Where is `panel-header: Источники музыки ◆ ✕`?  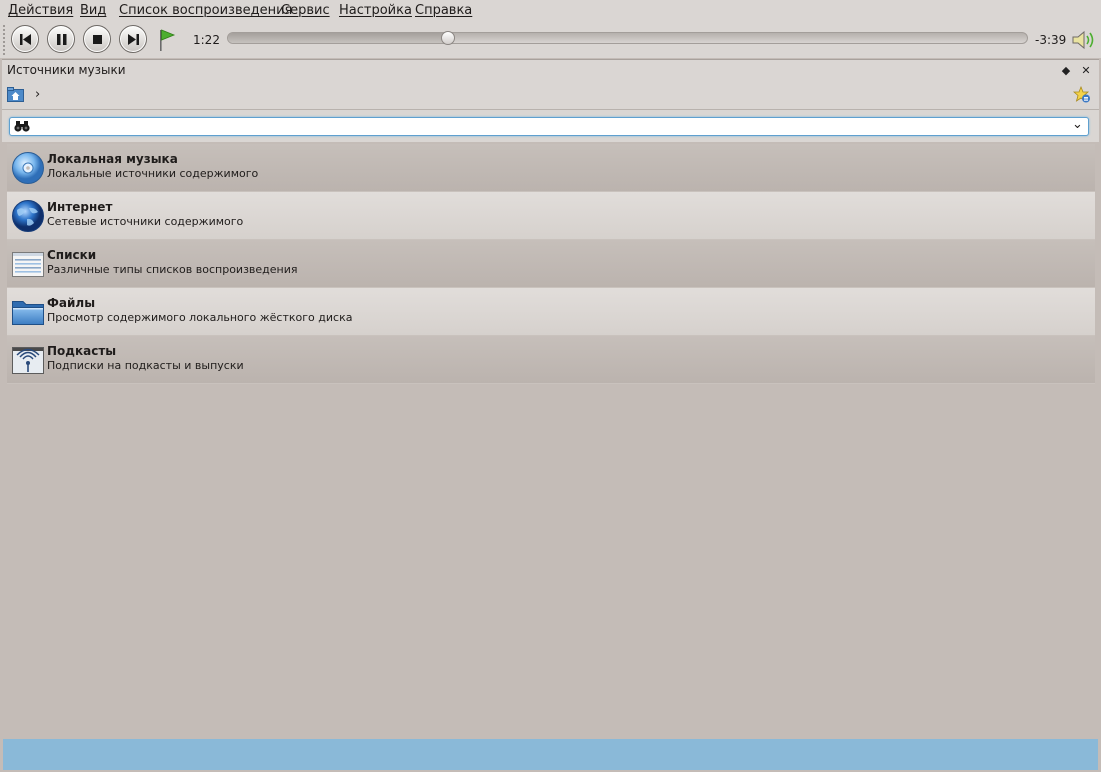
panel-header: Источники музыки ◆ ✕ is located at coordinates (550, 71).